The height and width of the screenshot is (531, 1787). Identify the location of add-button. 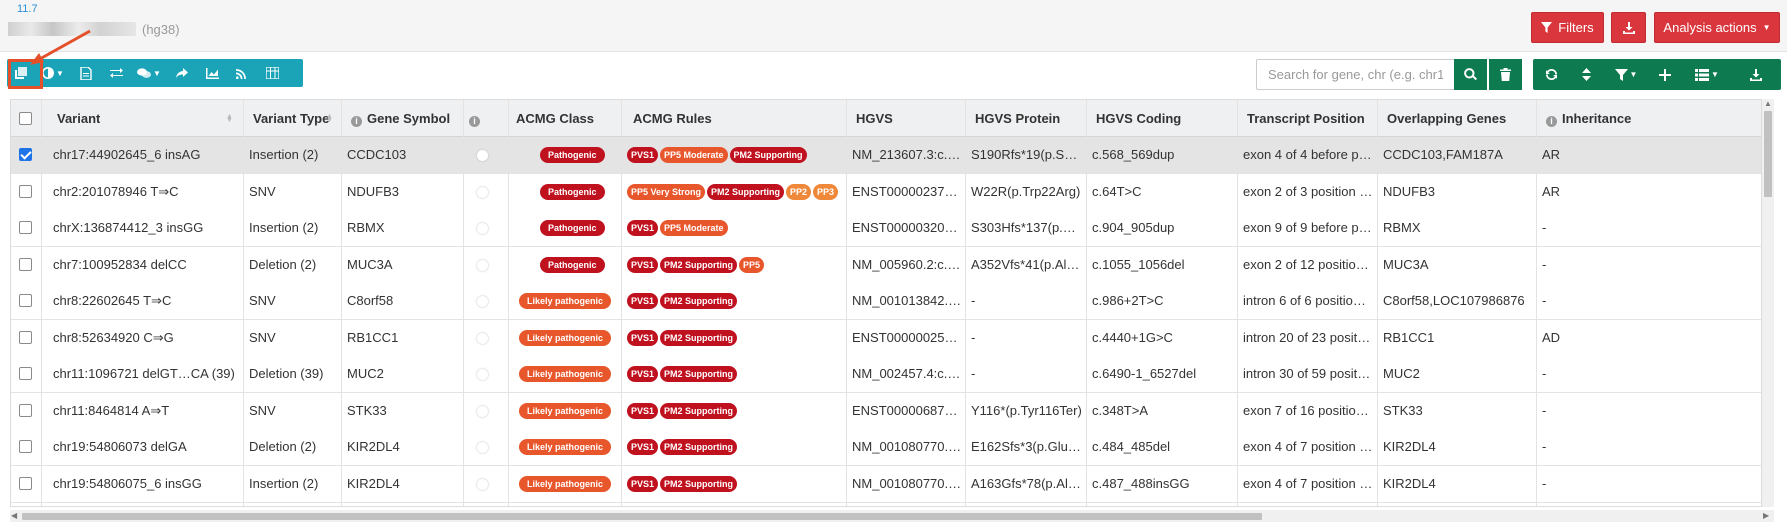
(1665, 74).